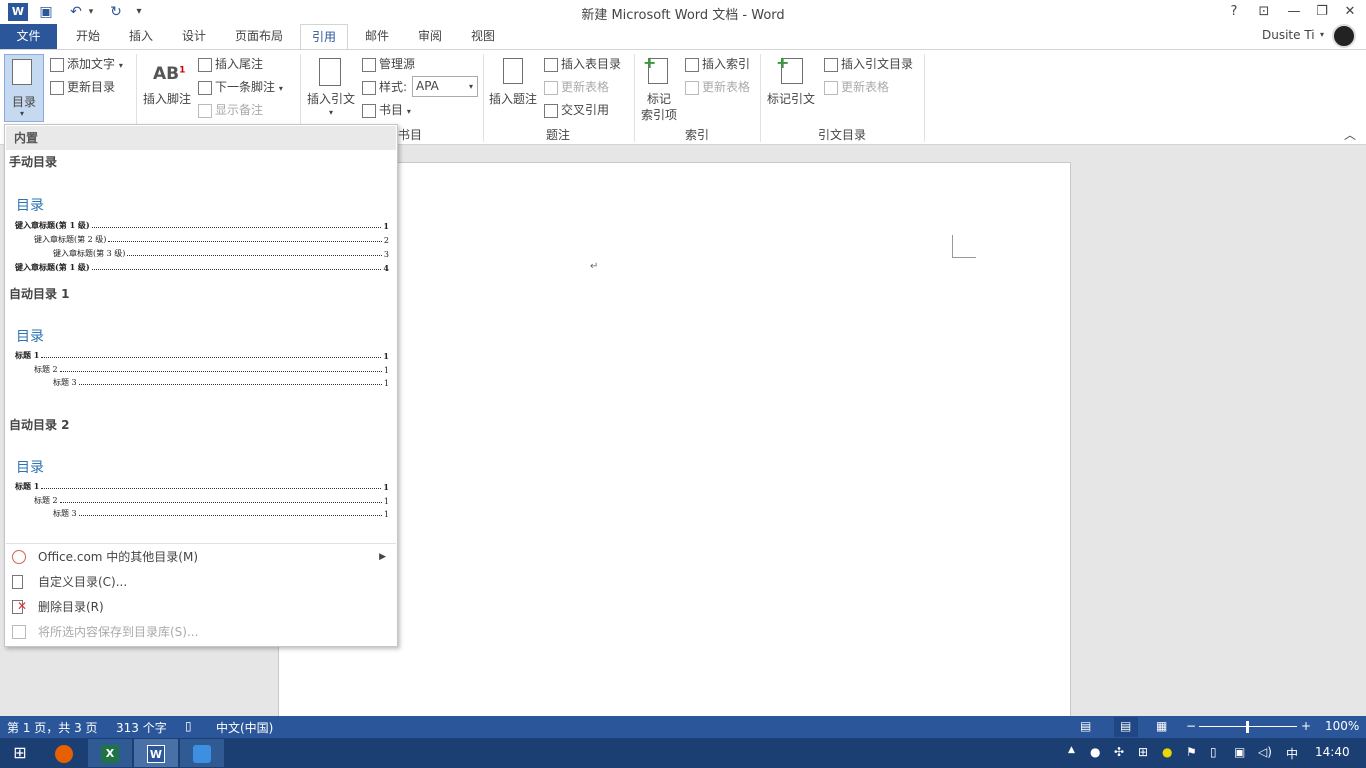 This screenshot has height=768, width=1366. I want to click on tab-file: 文件, so click(28, 37).